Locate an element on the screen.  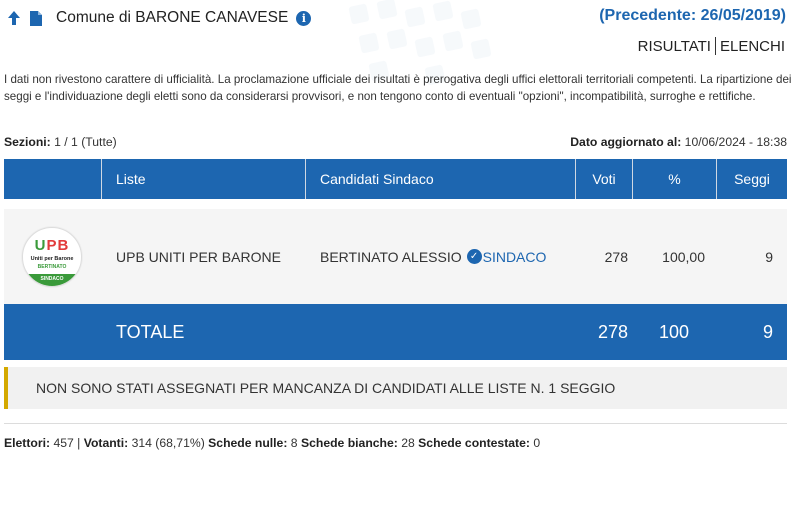
electors-label: Elettori: is located at coordinates (27, 443).